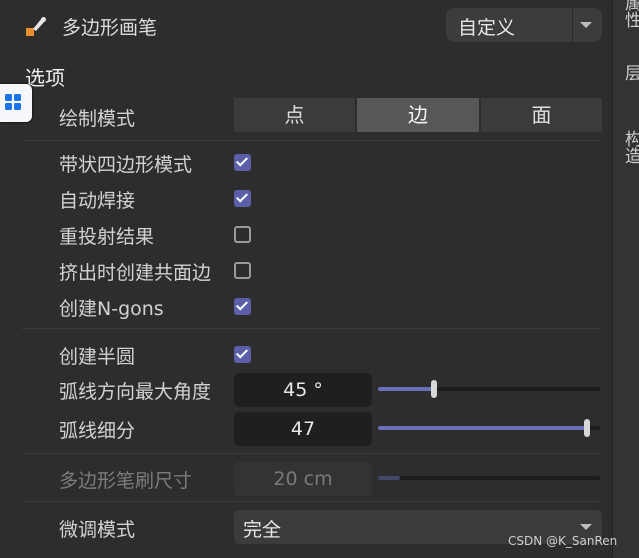  I want to click on watermark: CSDN @K_SanRen, so click(563, 541).